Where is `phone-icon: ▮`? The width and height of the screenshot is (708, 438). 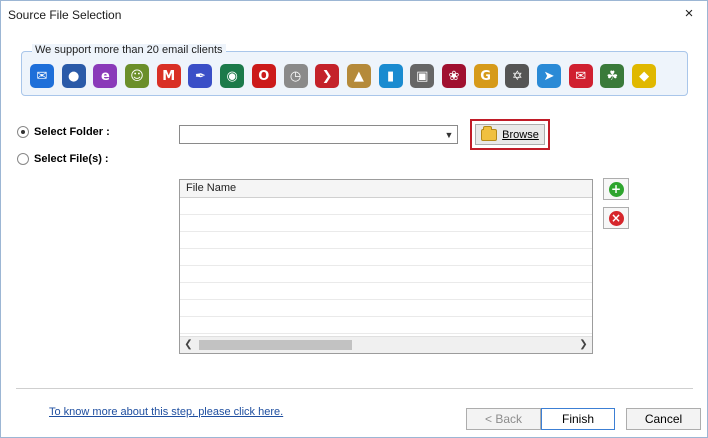
phone-icon: ▮ is located at coordinates (390, 76).